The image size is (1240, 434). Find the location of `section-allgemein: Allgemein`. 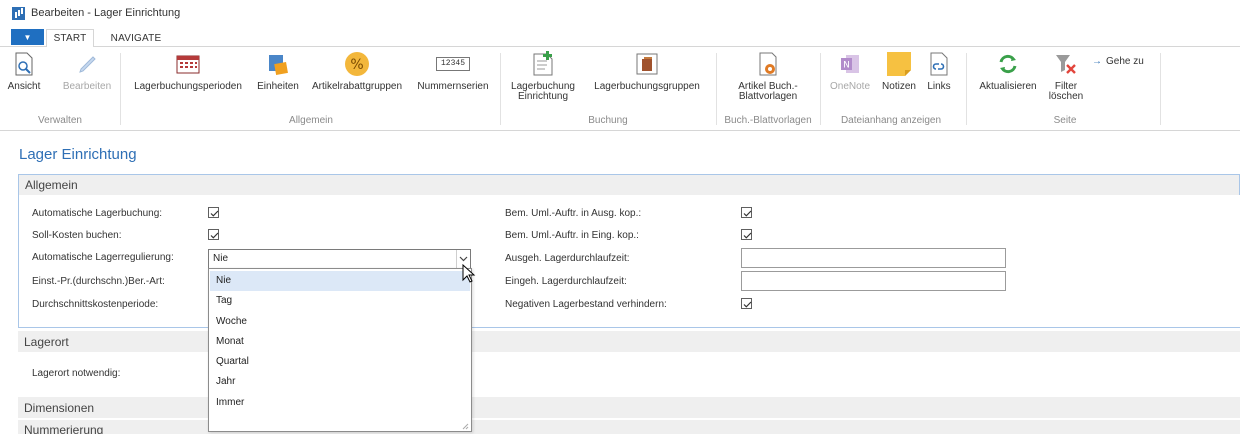

section-allgemein: Allgemein is located at coordinates (629, 184).